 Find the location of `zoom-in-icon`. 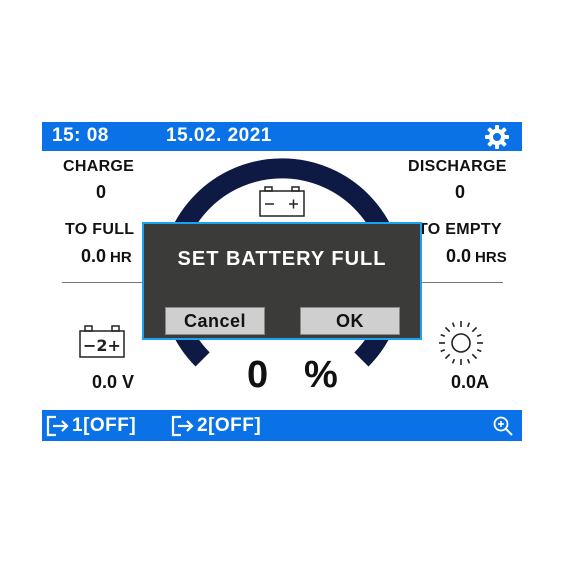

zoom-in-icon is located at coordinates (503, 426).